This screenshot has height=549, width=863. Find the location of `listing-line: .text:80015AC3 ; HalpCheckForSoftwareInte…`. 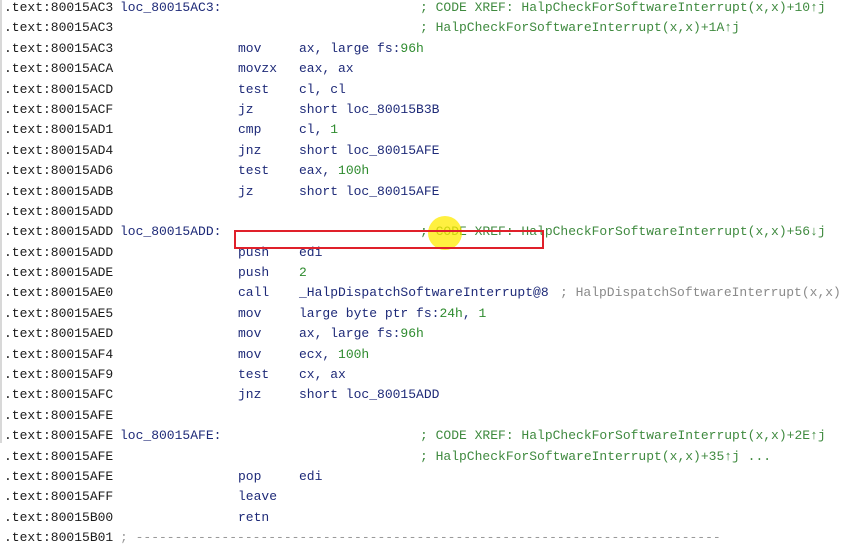

listing-line: .text:80015AC3 ; HalpCheckForSoftwareInte… is located at coordinates (433, 28).